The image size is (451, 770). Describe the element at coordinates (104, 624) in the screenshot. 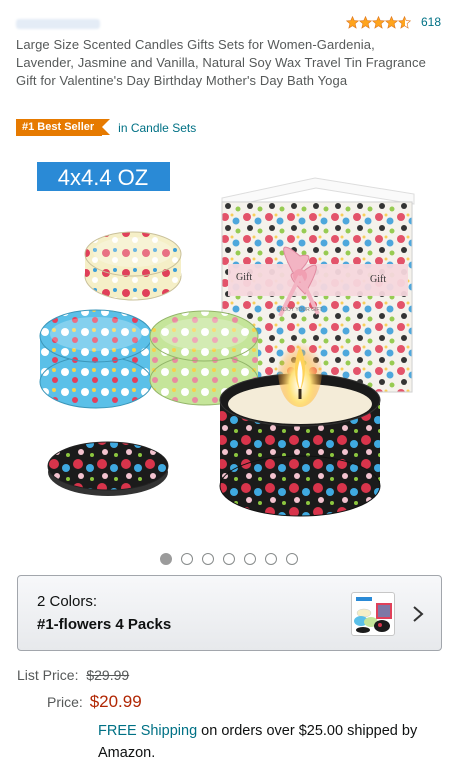

I see `variant-selected-name: #1-flowers 4 Packs` at that location.